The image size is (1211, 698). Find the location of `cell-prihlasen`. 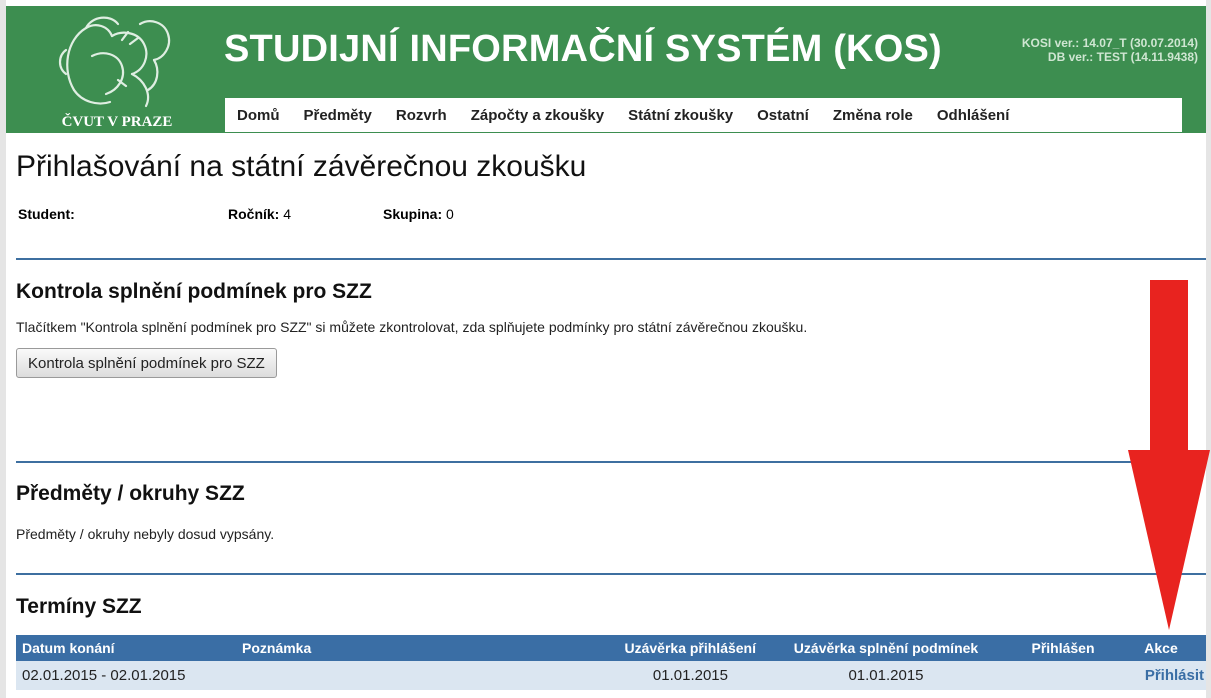

cell-prihlasen is located at coordinates (1063, 675).